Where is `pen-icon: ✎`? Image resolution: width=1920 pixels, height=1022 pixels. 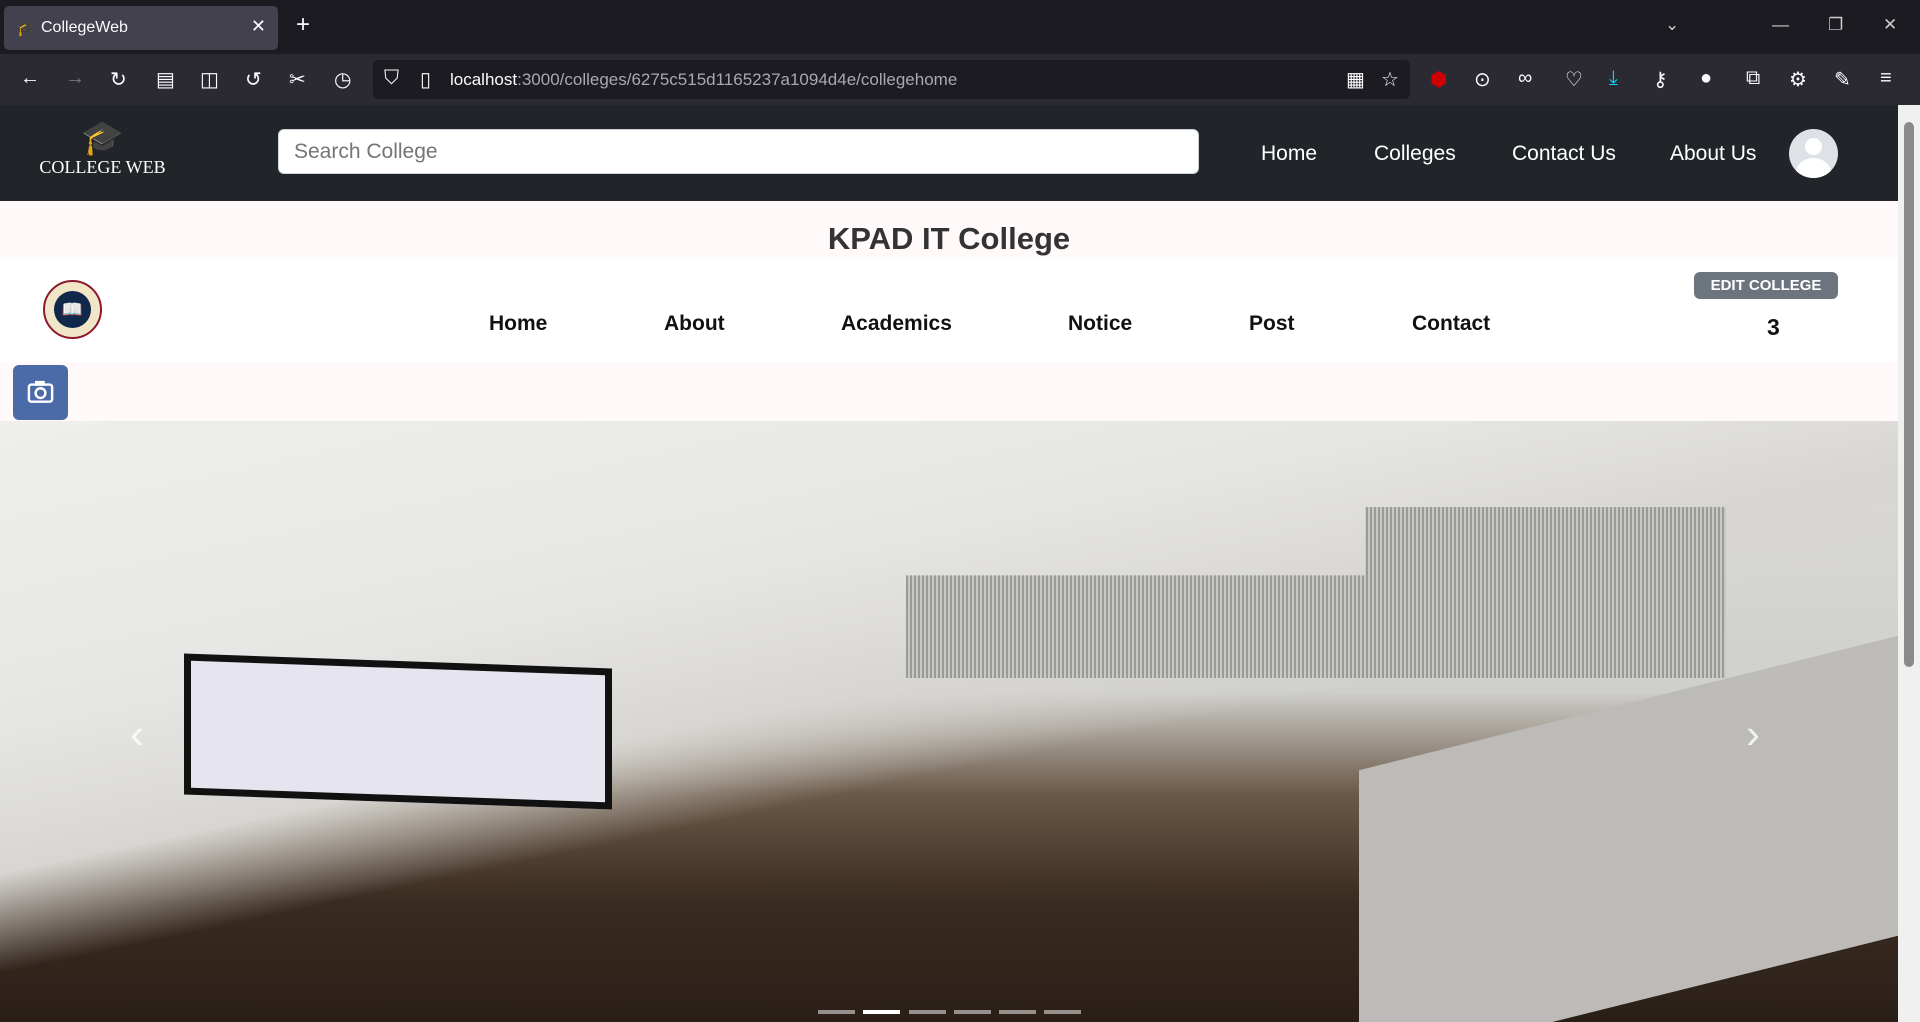
pen-icon: ✎ is located at coordinates (1842, 79).